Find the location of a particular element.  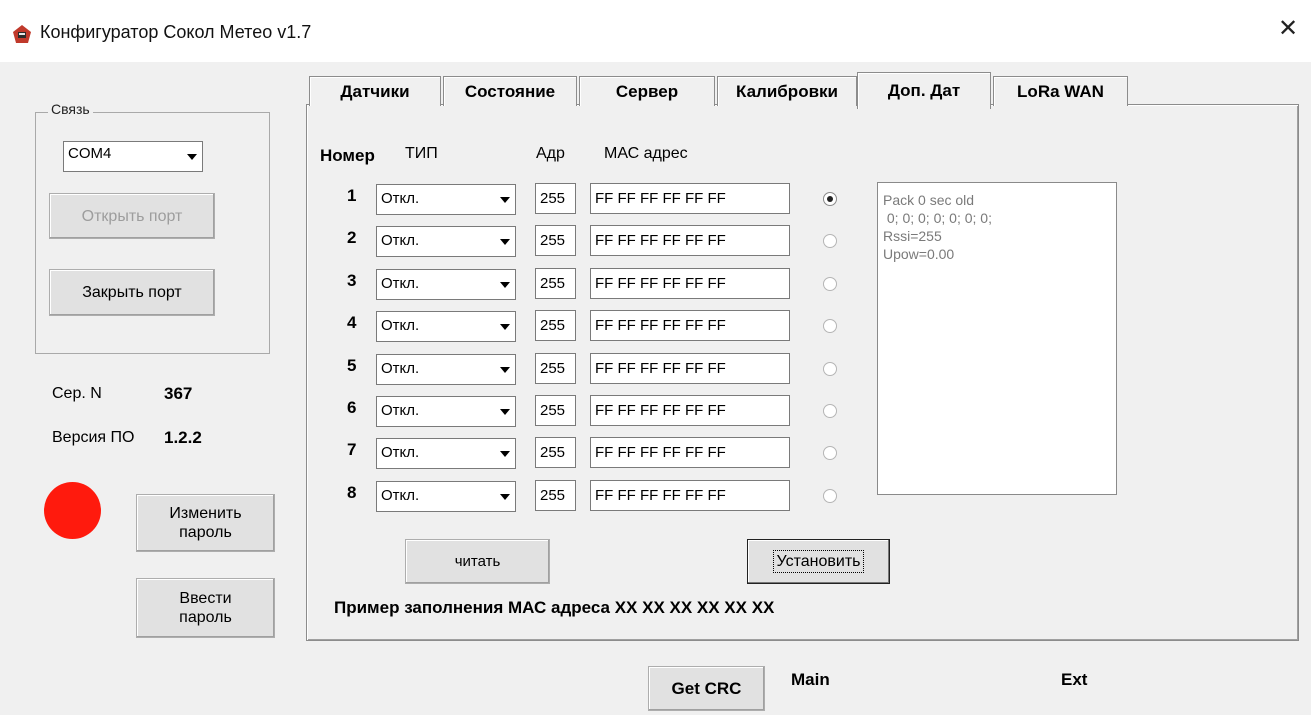

window-title: Конфигуратор Сокол Метео v1.7 is located at coordinates (176, 32).